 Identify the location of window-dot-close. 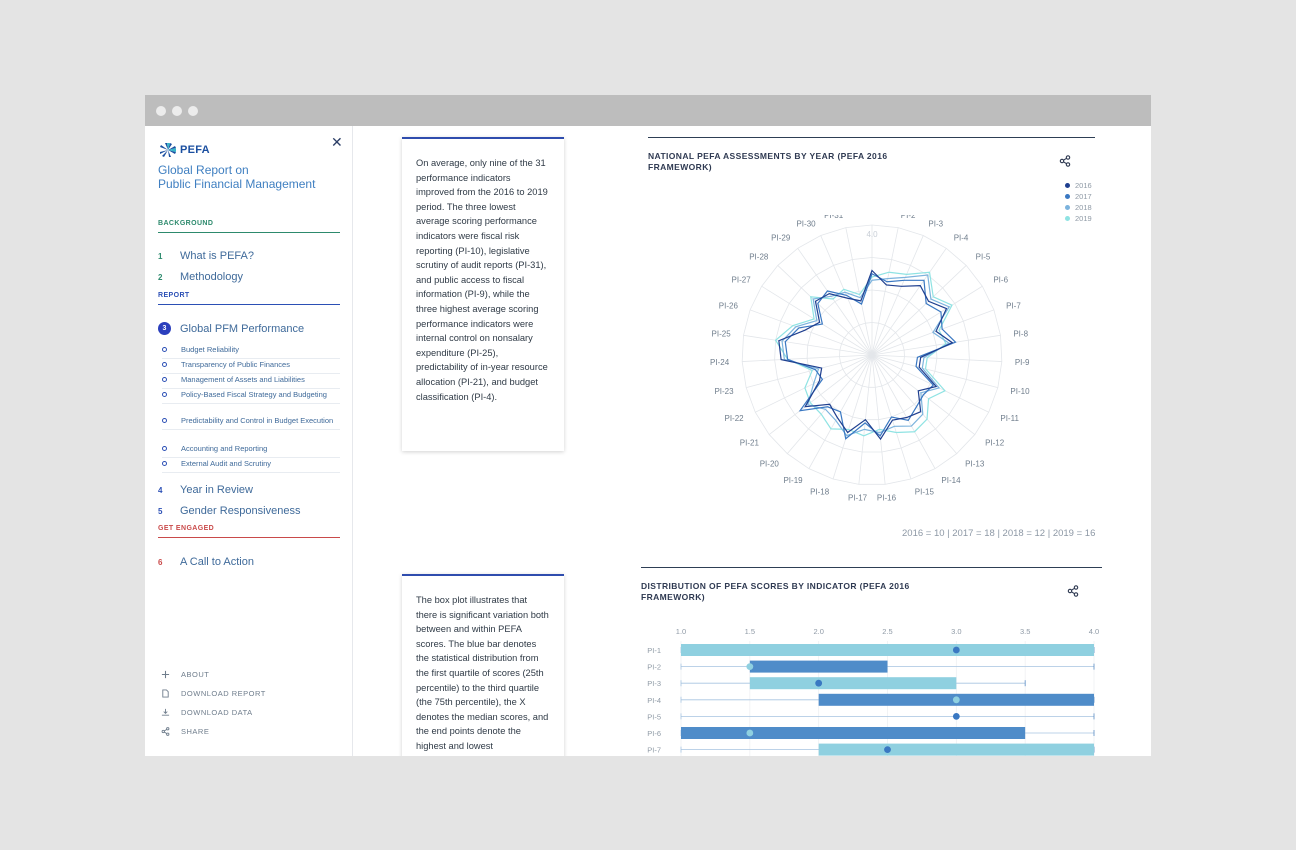
(161, 111).